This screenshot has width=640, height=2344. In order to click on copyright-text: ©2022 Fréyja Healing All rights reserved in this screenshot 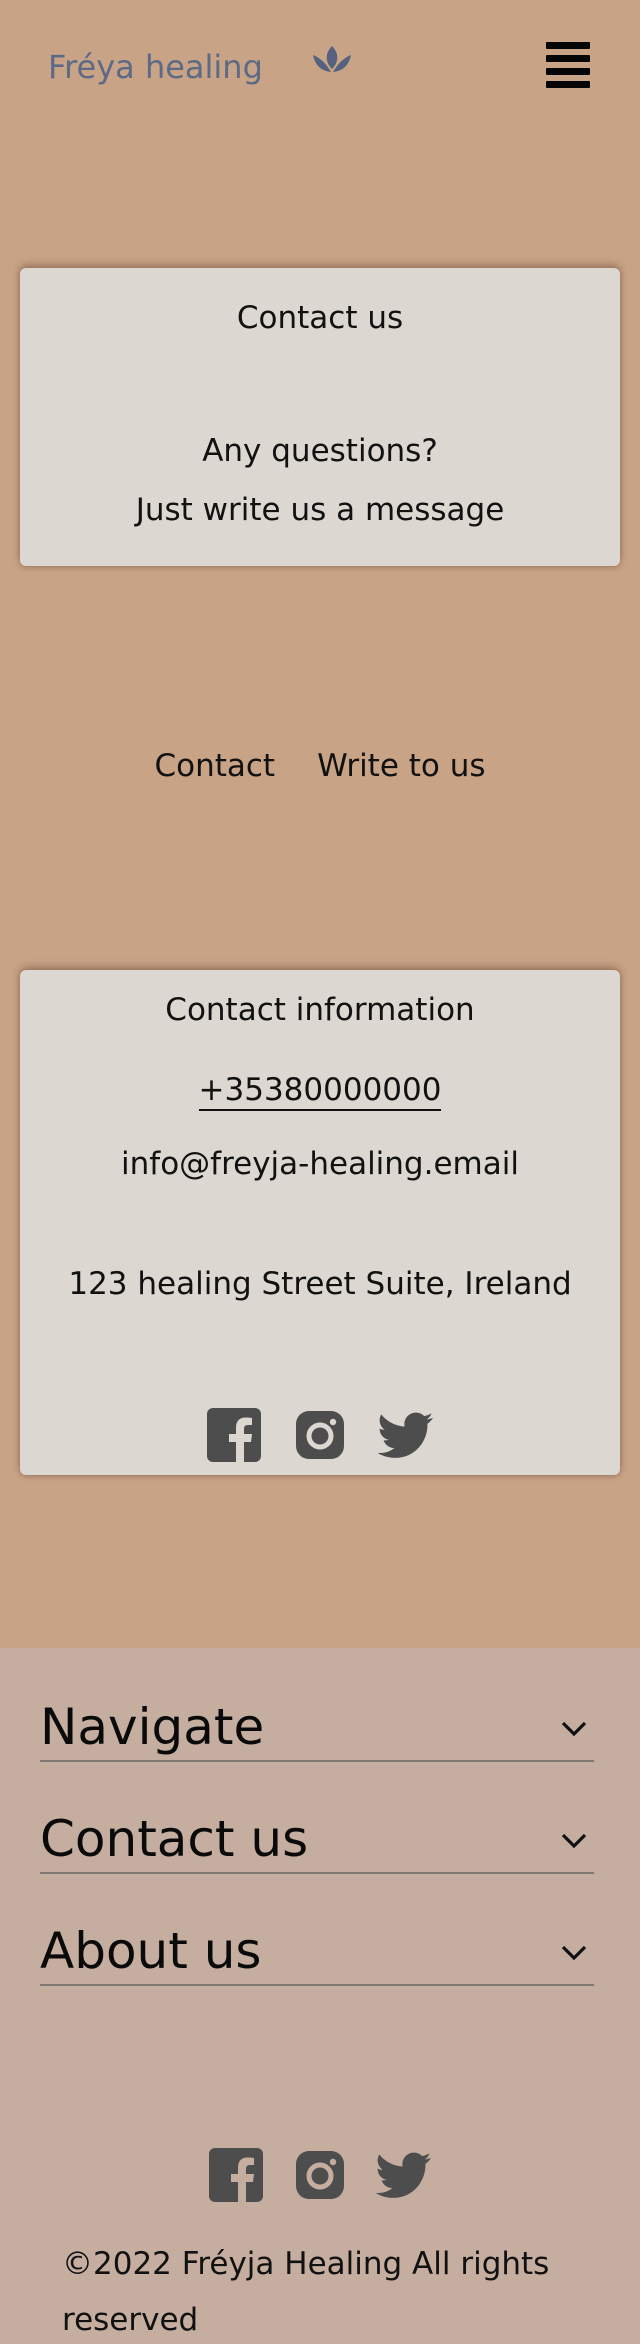, I will do `click(306, 2292)`.